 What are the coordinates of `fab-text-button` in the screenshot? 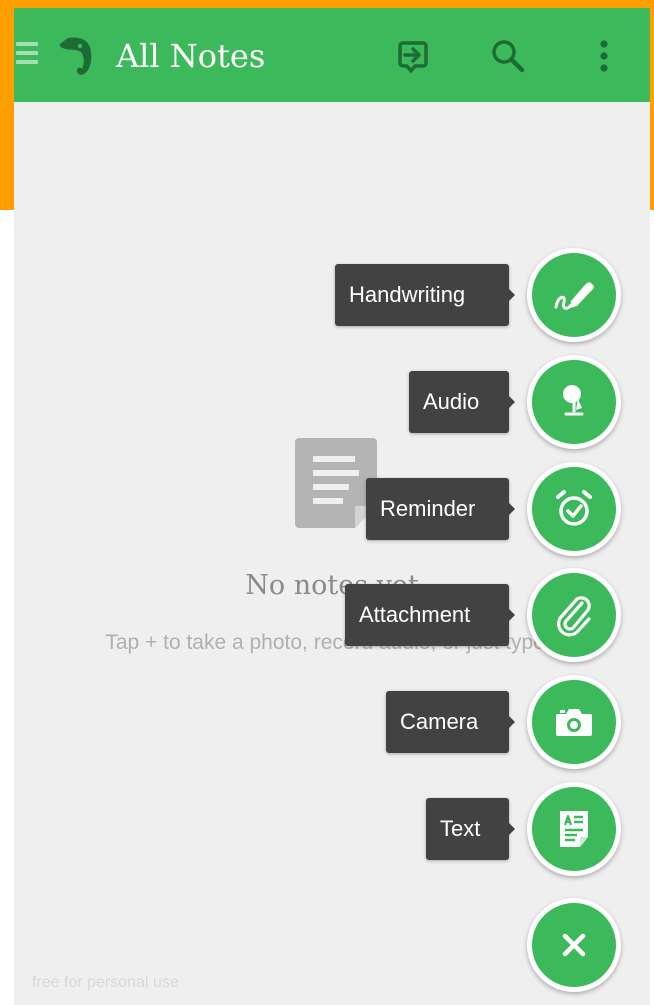 It's located at (574, 829).